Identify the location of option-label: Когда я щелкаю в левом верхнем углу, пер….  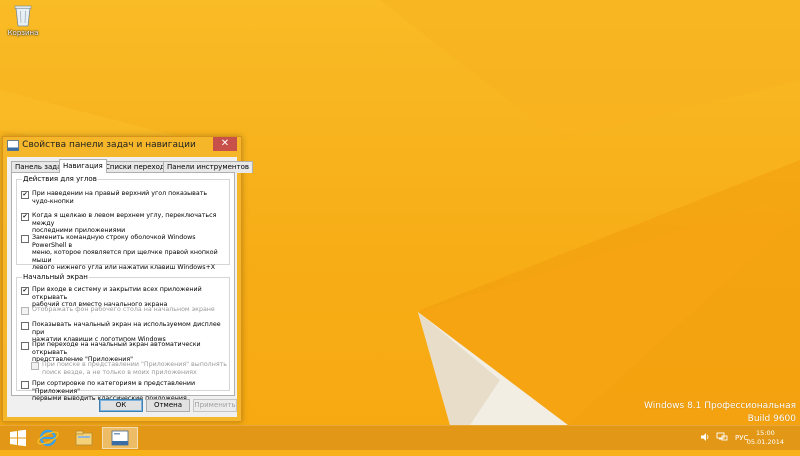
(124, 223).